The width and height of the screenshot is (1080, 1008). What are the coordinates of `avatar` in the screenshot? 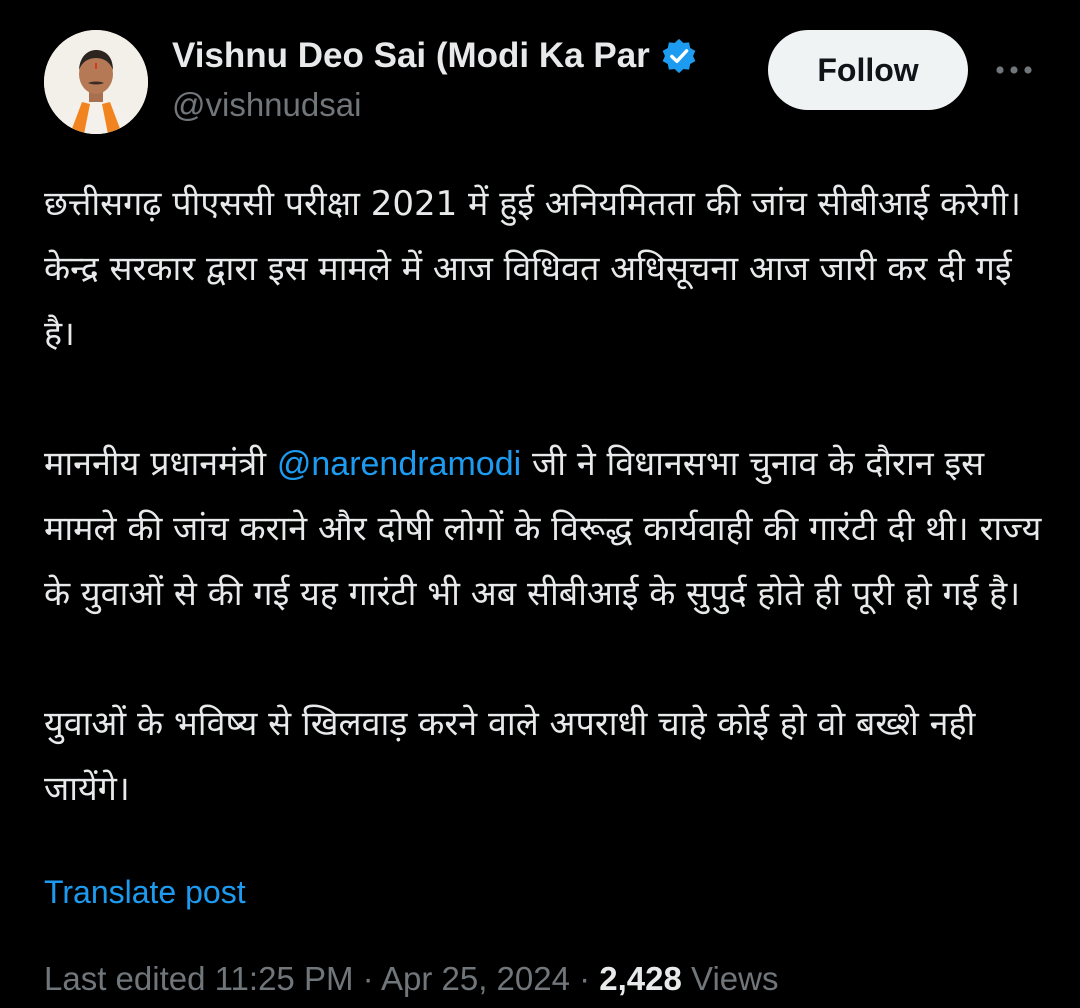 It's located at (96, 82).